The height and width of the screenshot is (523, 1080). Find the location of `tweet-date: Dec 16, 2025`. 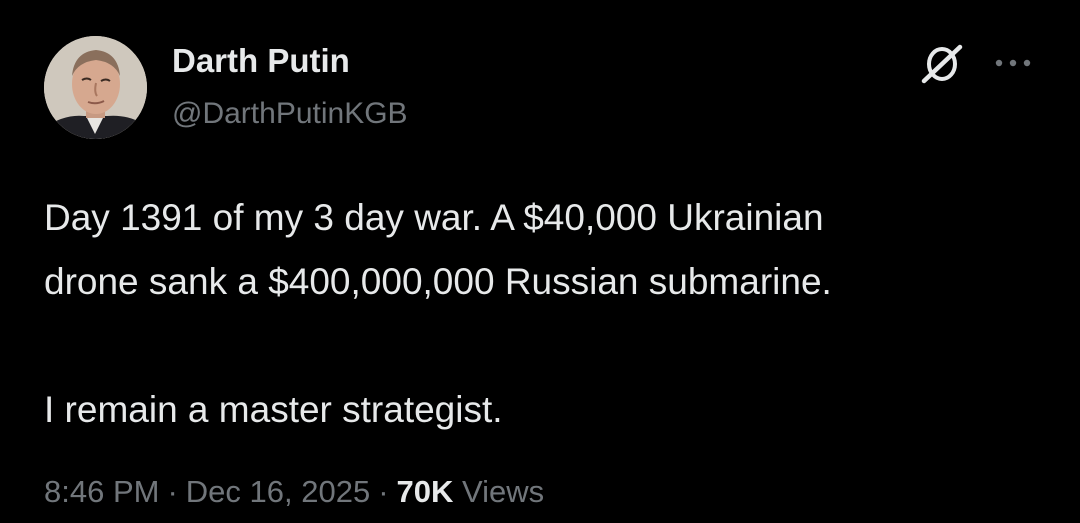

tweet-date: Dec 16, 2025 is located at coordinates (278, 491).